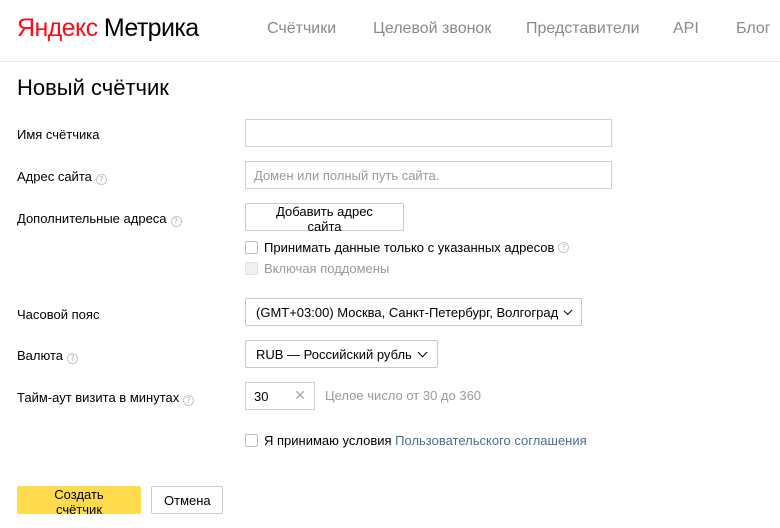 The image size is (780, 528). Describe the element at coordinates (428, 175) in the screenshot. I see `site-address-input` at that location.